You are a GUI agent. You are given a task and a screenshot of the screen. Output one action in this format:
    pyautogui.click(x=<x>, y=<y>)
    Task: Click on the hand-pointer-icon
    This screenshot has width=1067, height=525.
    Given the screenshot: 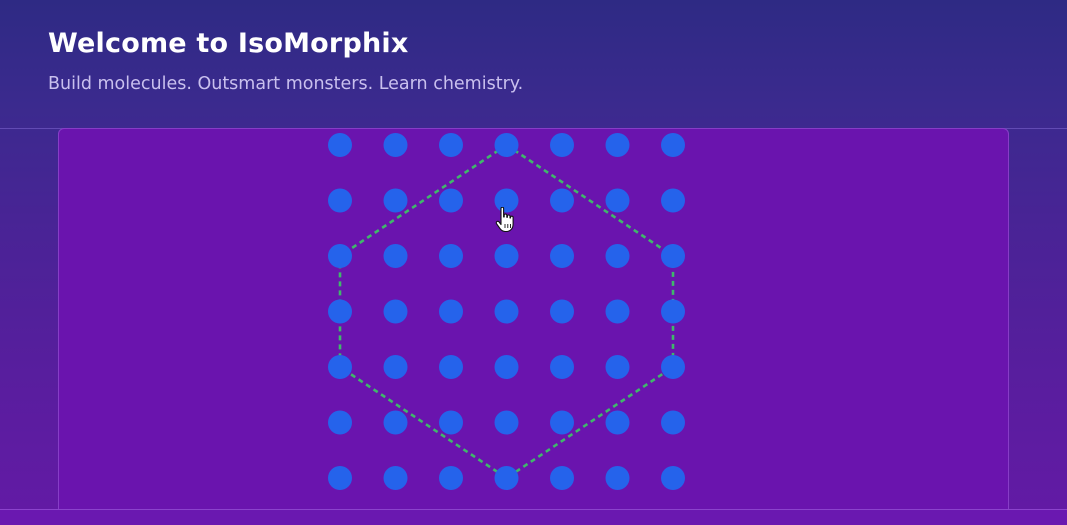 What is the action you would take?
    pyautogui.click(x=505, y=219)
    